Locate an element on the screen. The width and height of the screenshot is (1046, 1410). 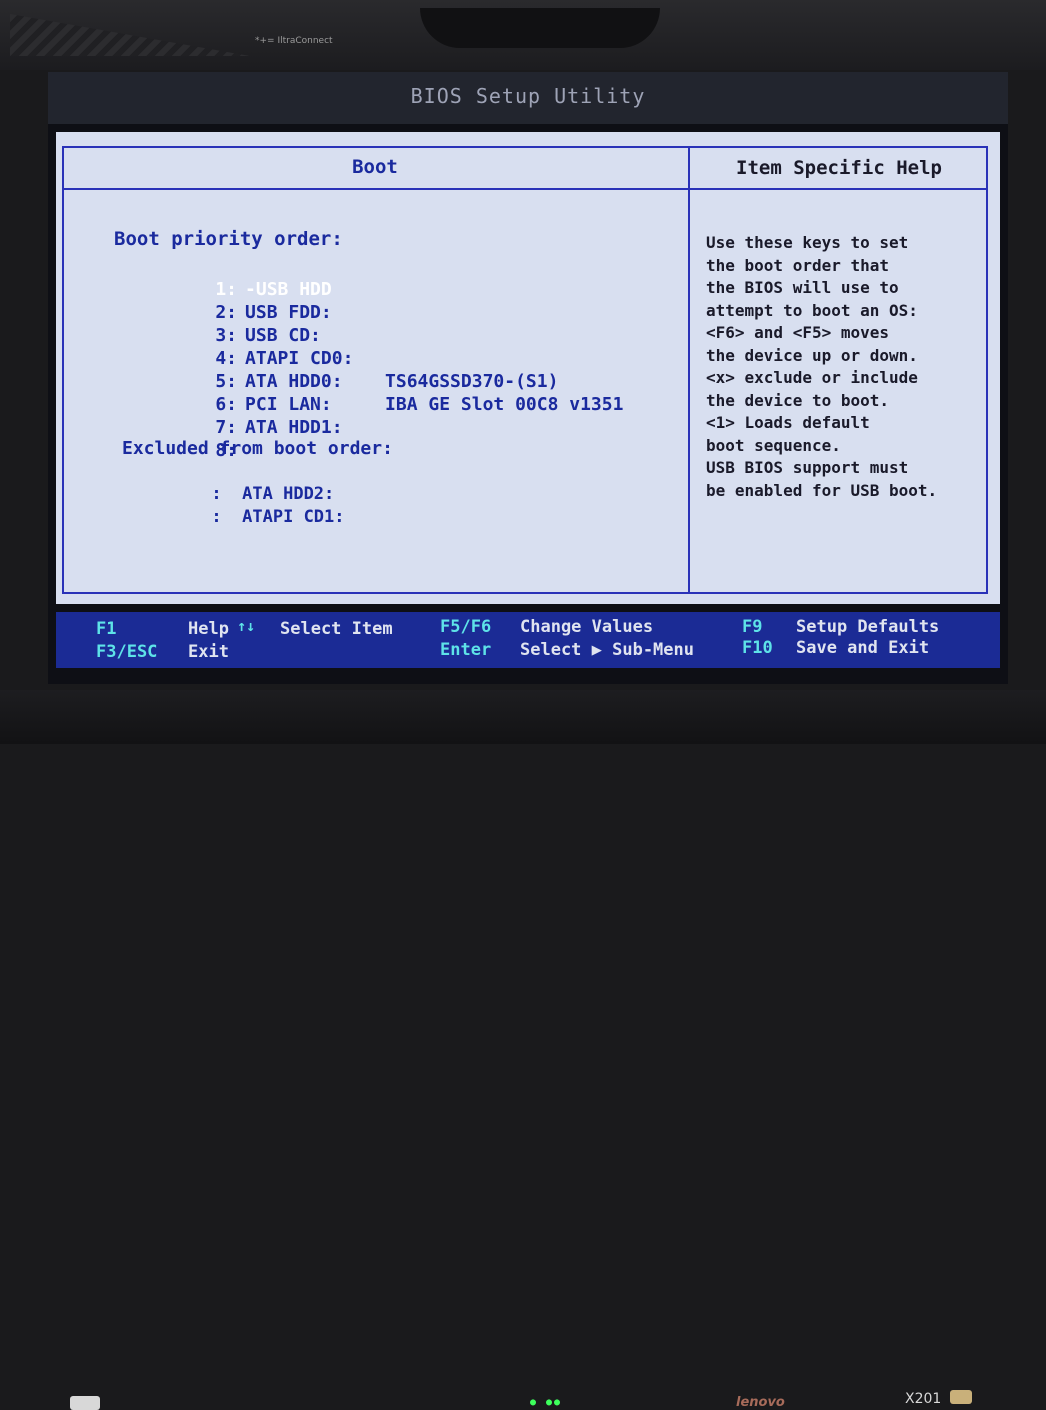
help-line: the device to boot. is located at coordinates (798, 400).